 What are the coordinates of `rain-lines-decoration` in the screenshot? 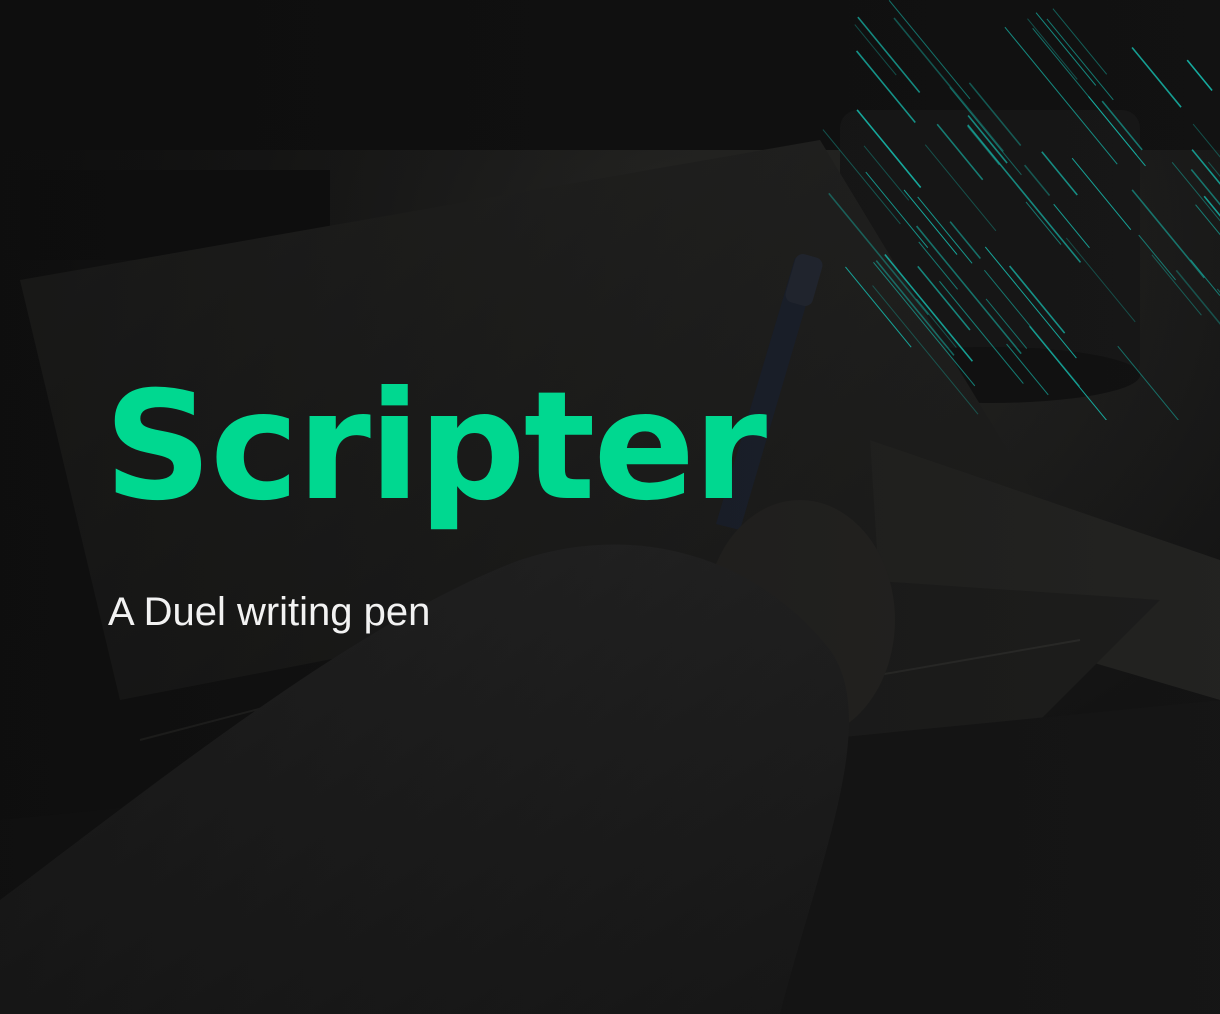 It's located at (1021, 210).